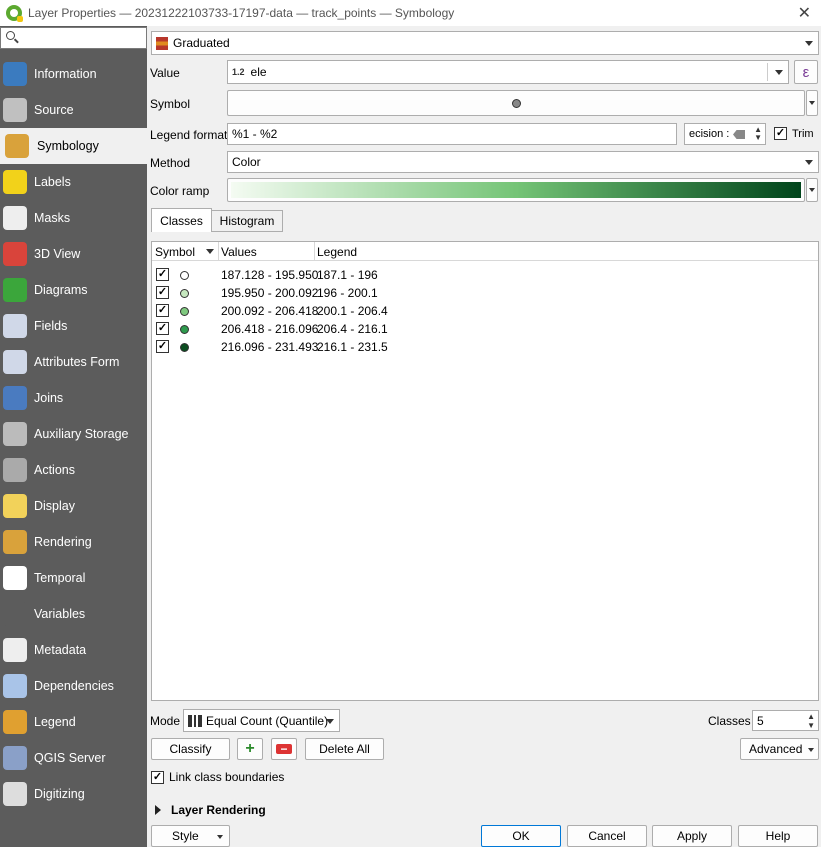 The height and width of the screenshot is (847, 821). Describe the element at coordinates (521, 836) in the screenshot. I see `ok-button: OK` at that location.